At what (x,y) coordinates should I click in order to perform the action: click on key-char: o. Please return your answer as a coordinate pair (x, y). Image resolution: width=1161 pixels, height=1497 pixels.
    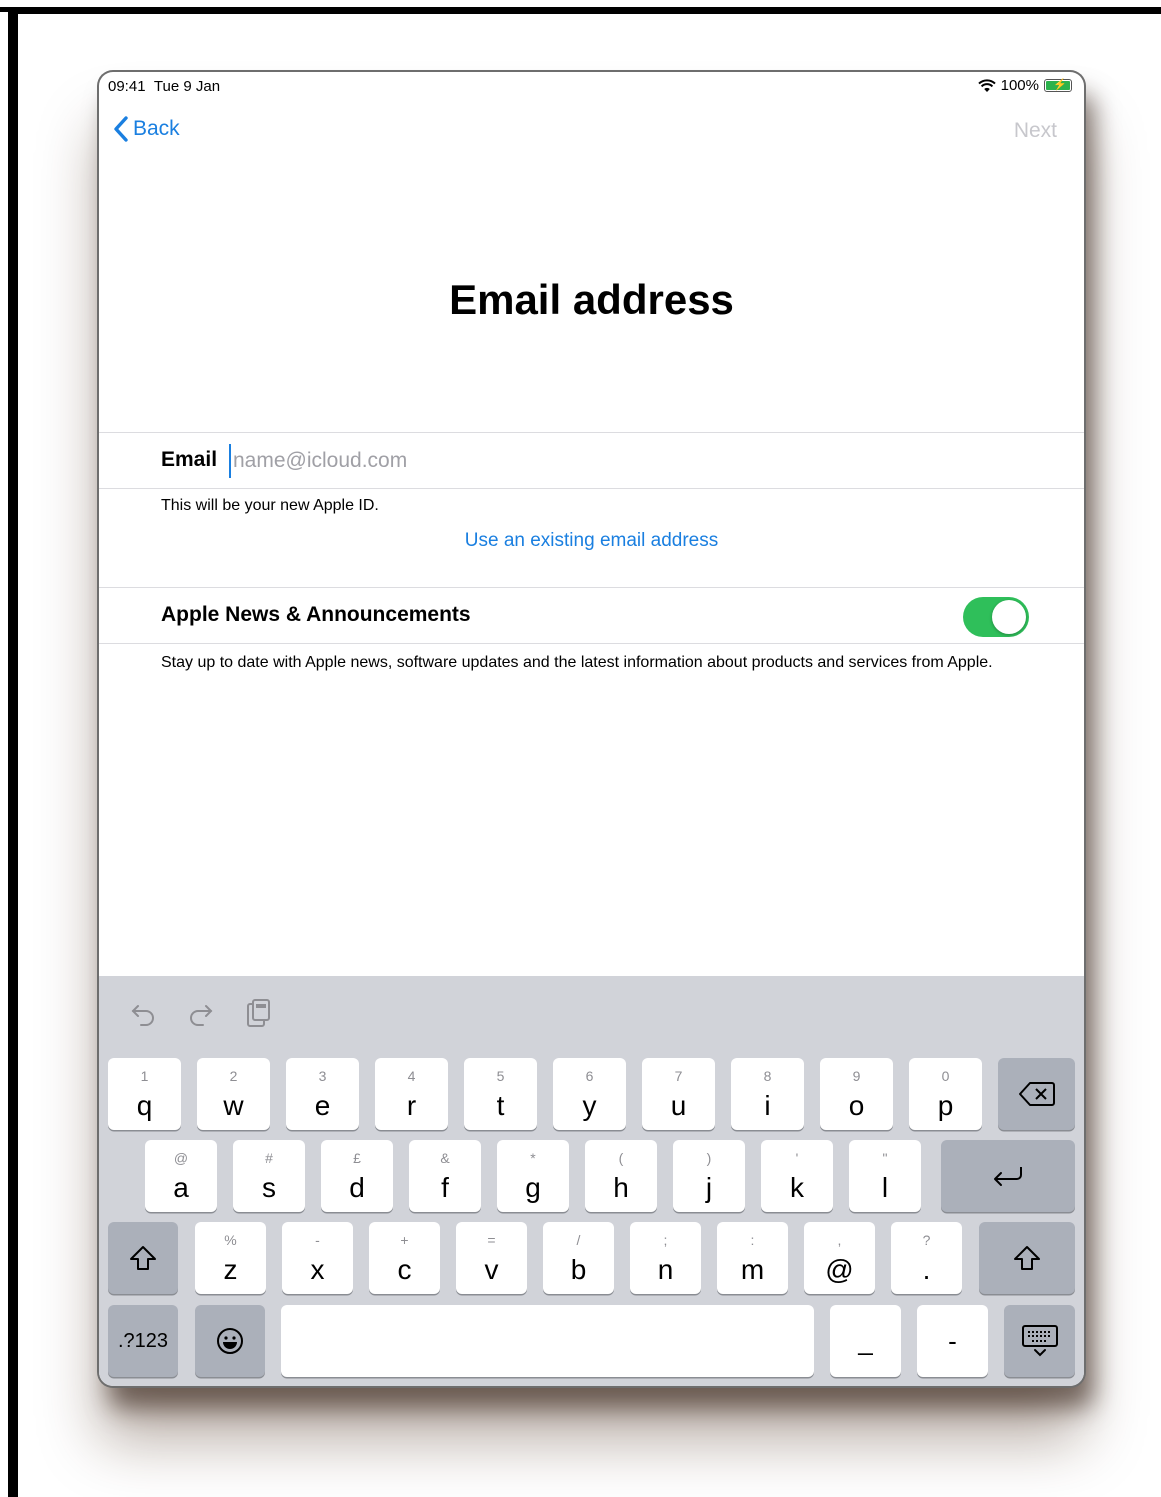
    Looking at the image, I should click on (856, 1105).